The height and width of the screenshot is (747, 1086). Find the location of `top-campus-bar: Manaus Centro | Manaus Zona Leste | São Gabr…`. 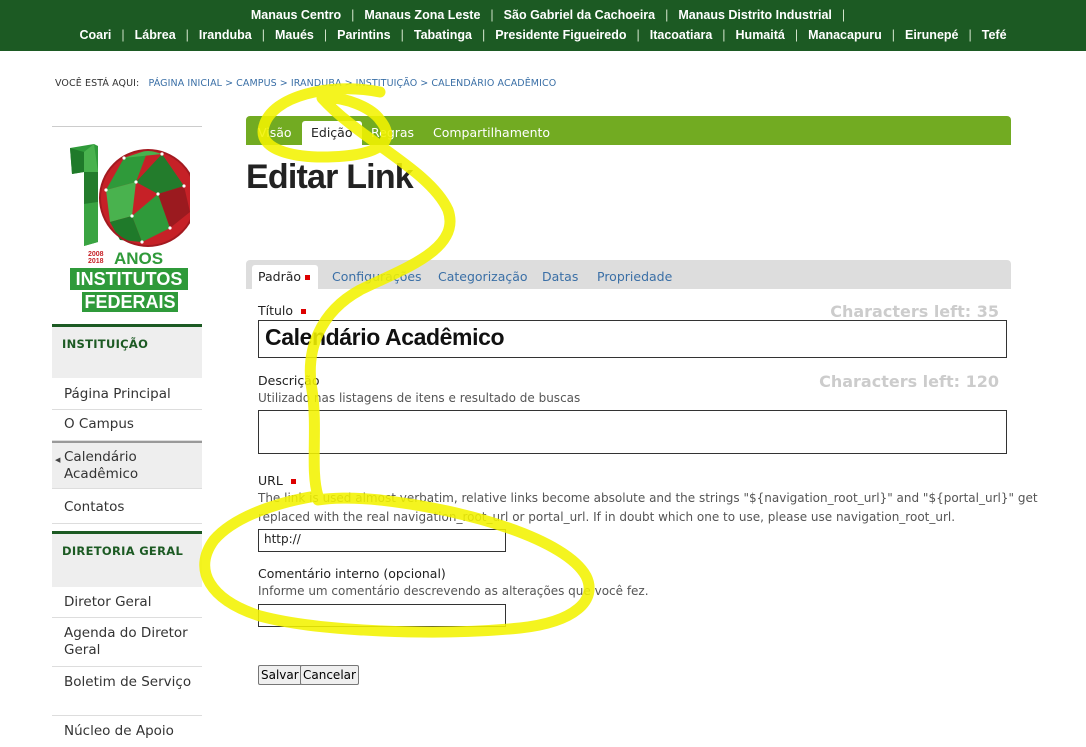

top-campus-bar: Manaus Centro | Manaus Zona Leste | São Gabr… is located at coordinates (543, 25).